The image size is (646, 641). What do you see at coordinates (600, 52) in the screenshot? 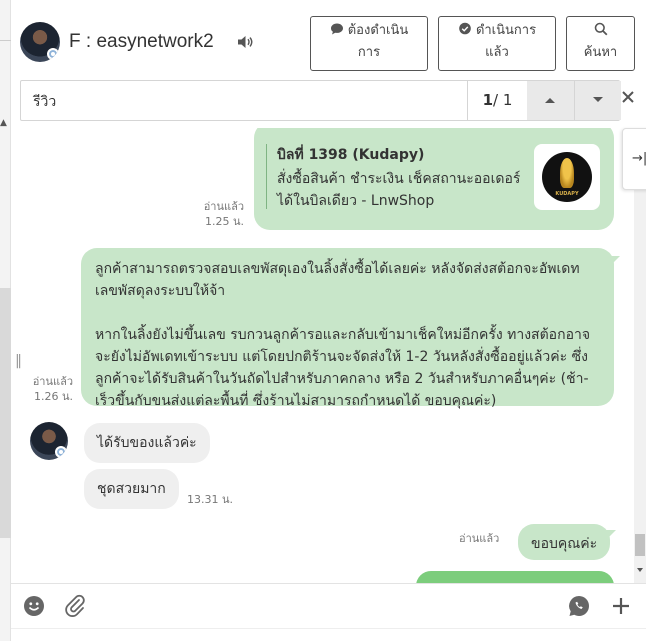
I see `search-button-label: ค้นหา` at bounding box center [600, 52].